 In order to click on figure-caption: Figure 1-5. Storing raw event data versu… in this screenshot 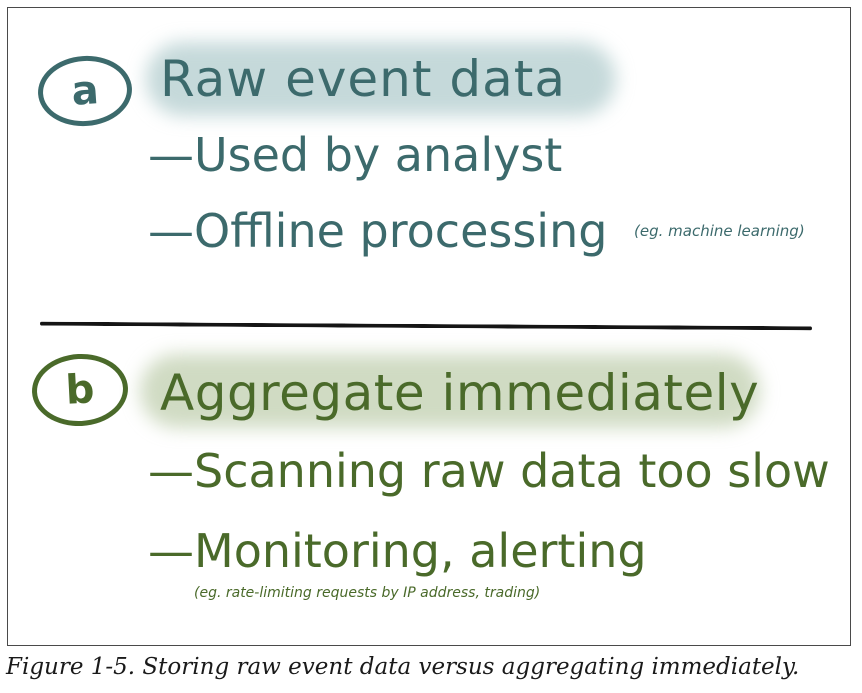, I will do `click(403, 667)`.